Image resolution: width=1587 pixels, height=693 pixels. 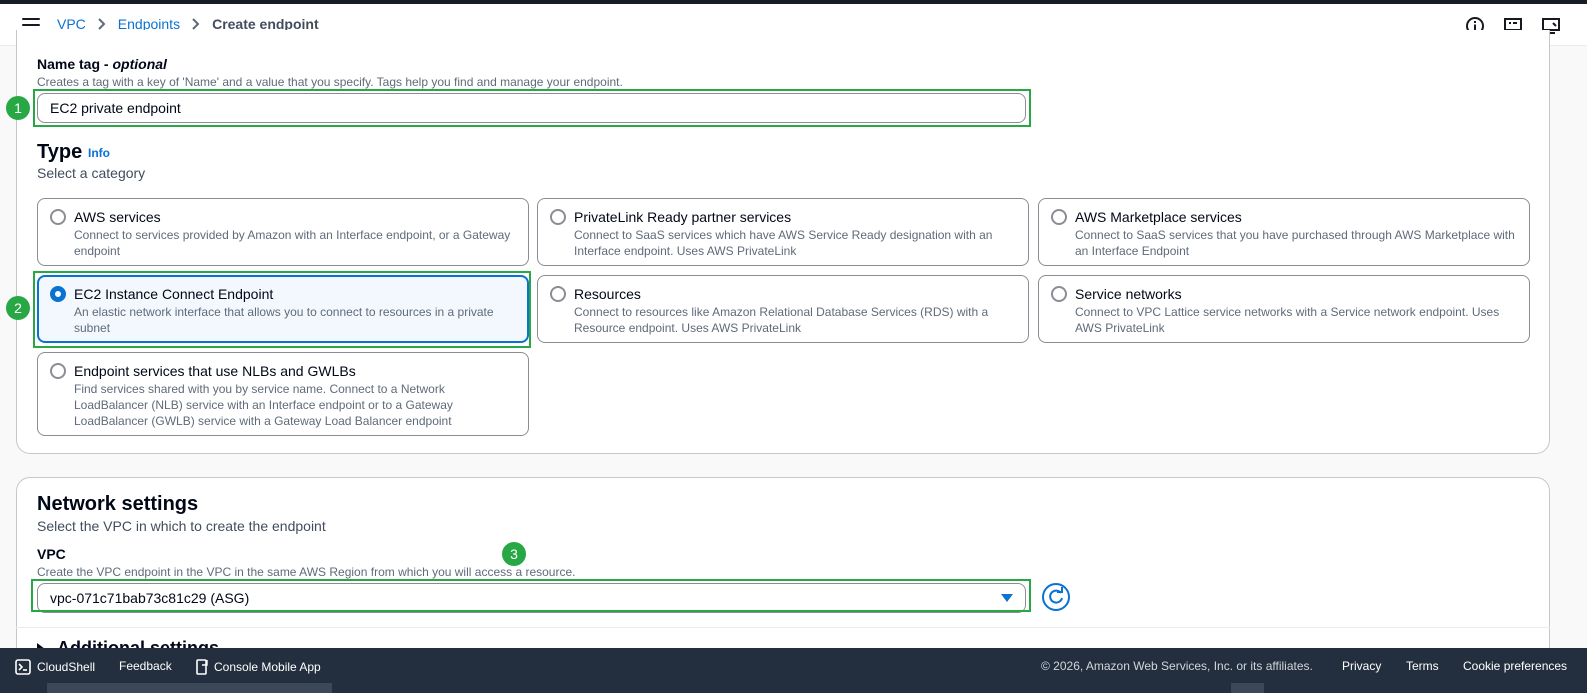 I want to click on privacy-link: Privacy, so click(x=1361, y=666).